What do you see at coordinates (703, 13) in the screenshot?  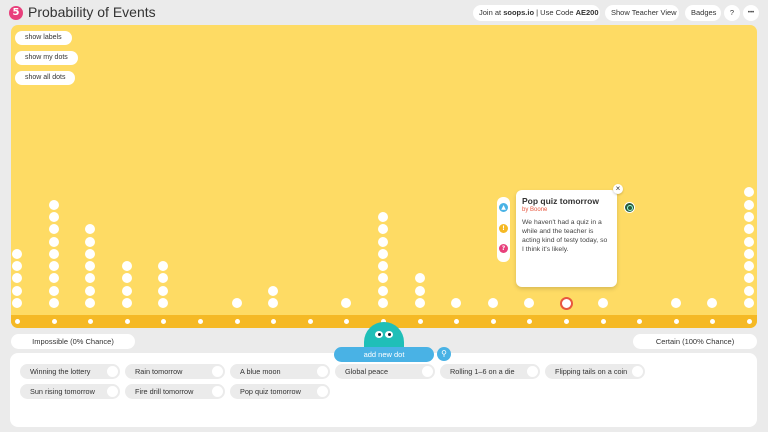 I see `badges-button: Badges` at bounding box center [703, 13].